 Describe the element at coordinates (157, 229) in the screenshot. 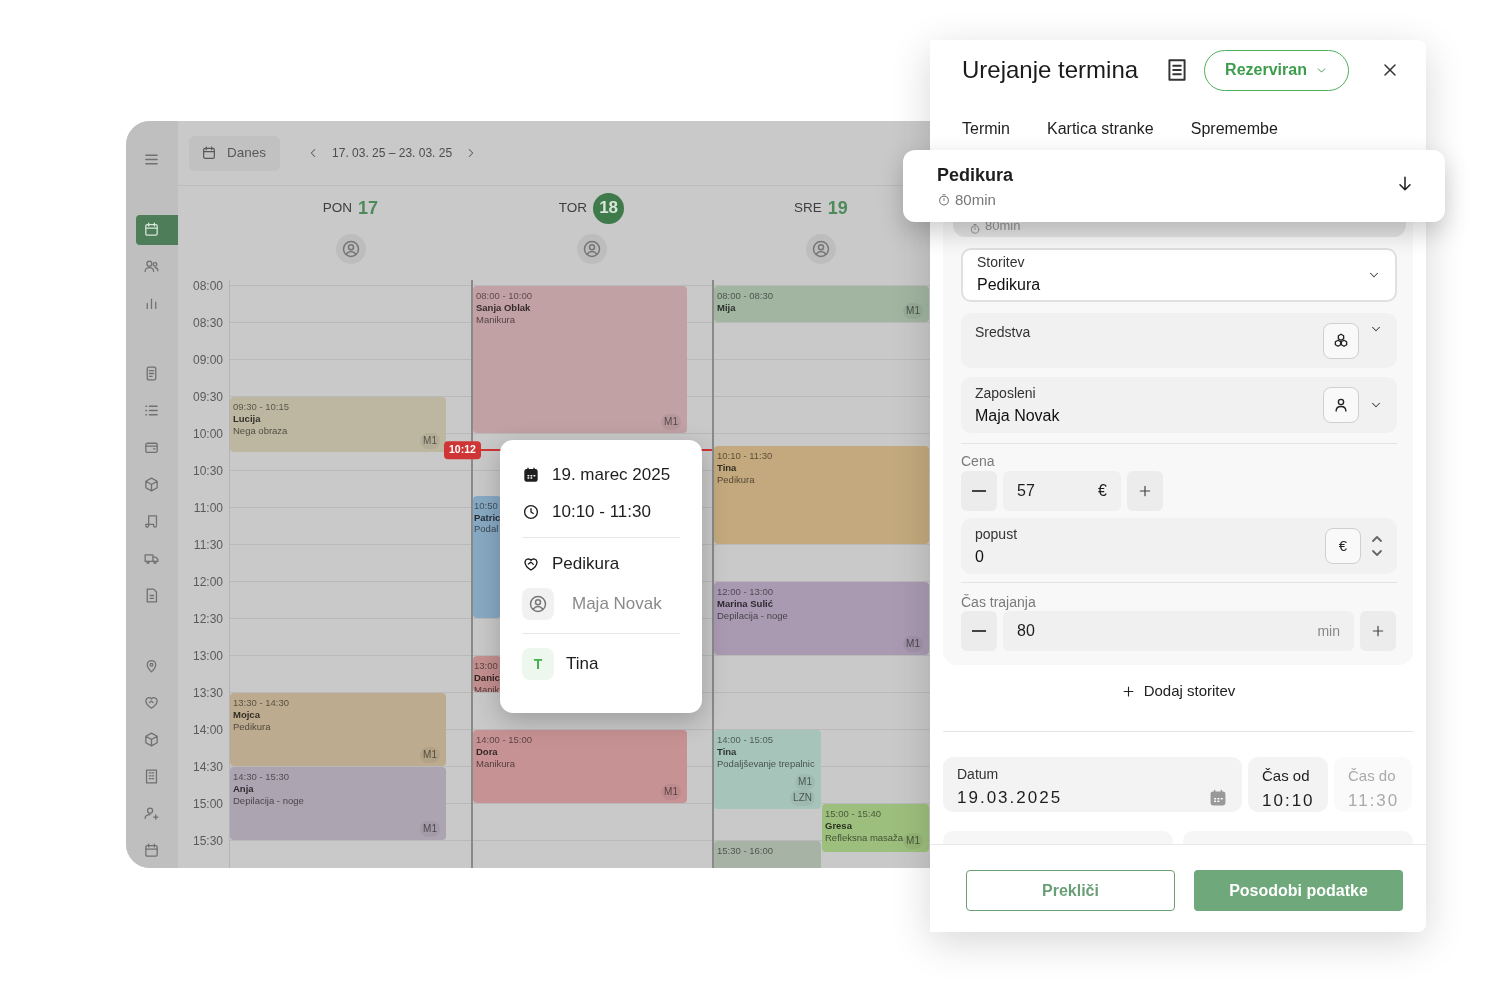

I see `sidebar-item` at that location.